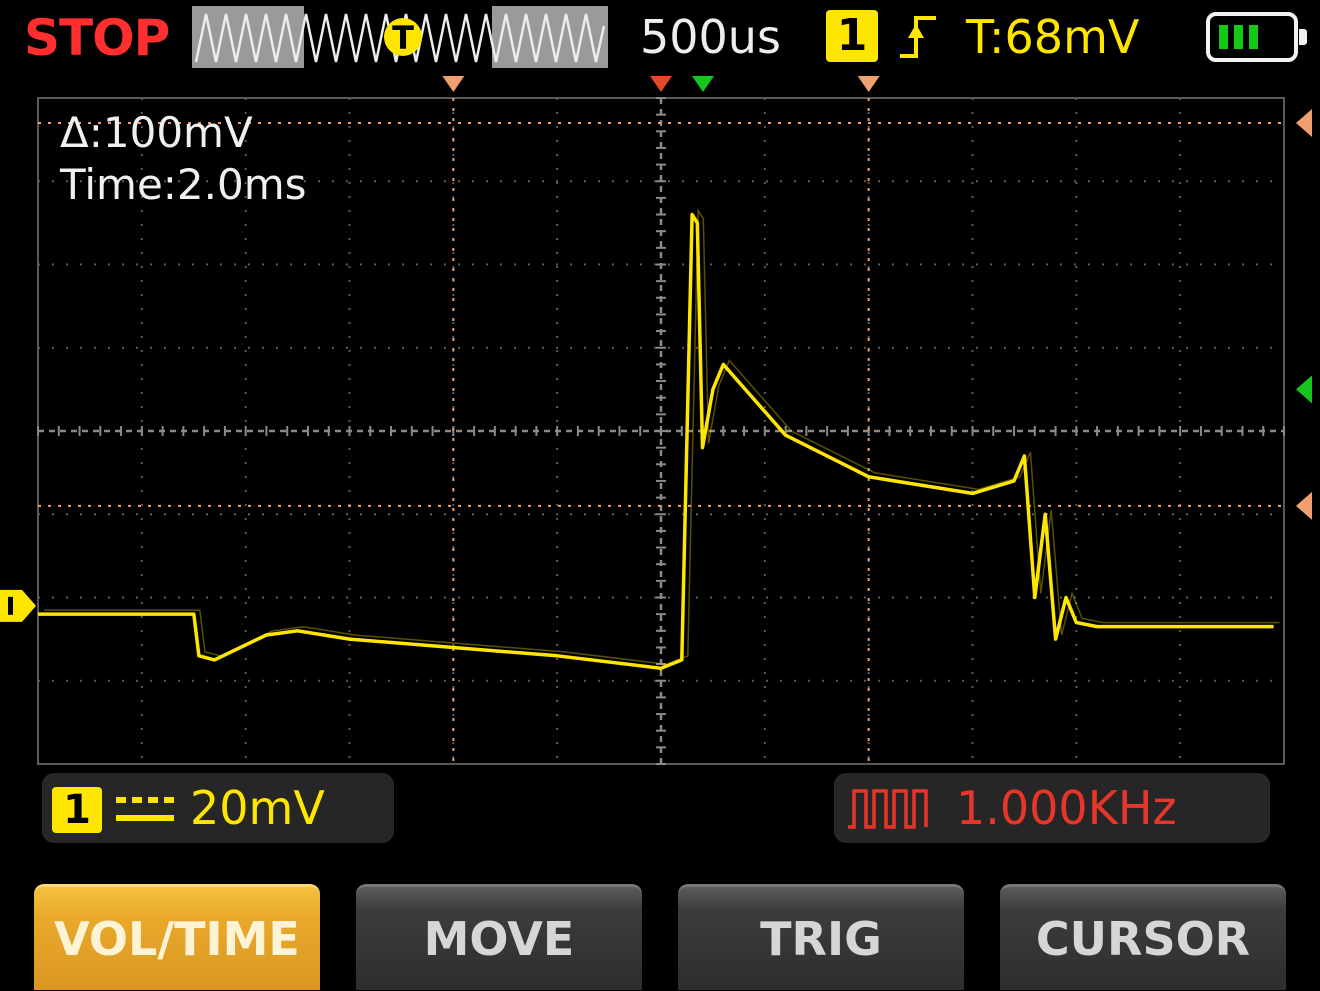 The height and width of the screenshot is (991, 1320). I want to click on vol-time-button: VOL/TIME, so click(177, 937).